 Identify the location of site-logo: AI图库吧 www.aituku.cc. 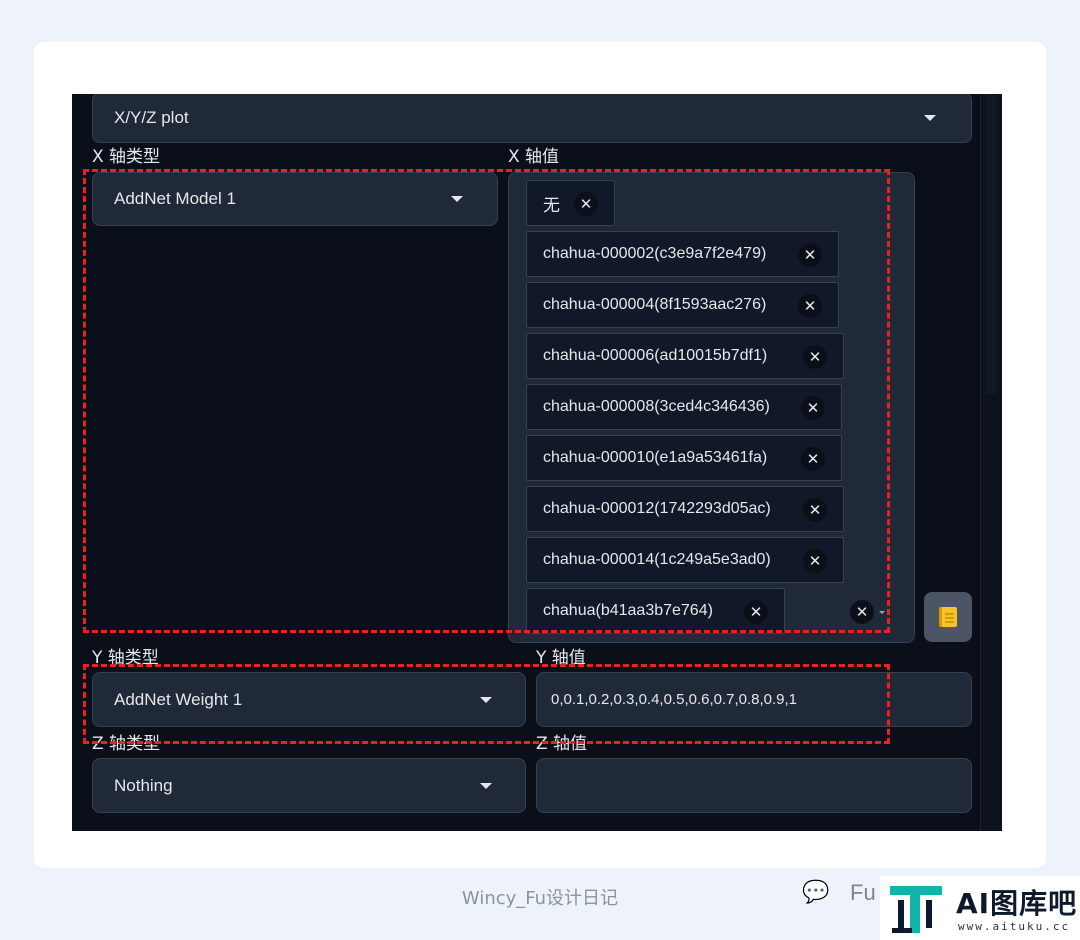
(980, 908).